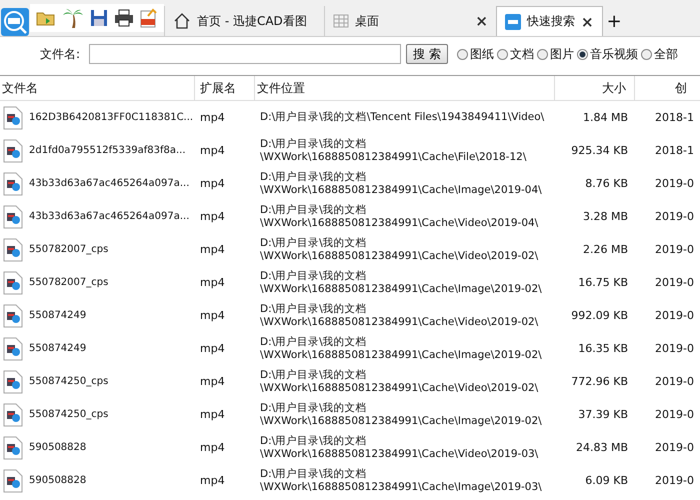 This screenshot has width=700, height=500. Describe the element at coordinates (605, 249) in the screenshot. I see `table-cell-text: 2.26 MB` at that location.